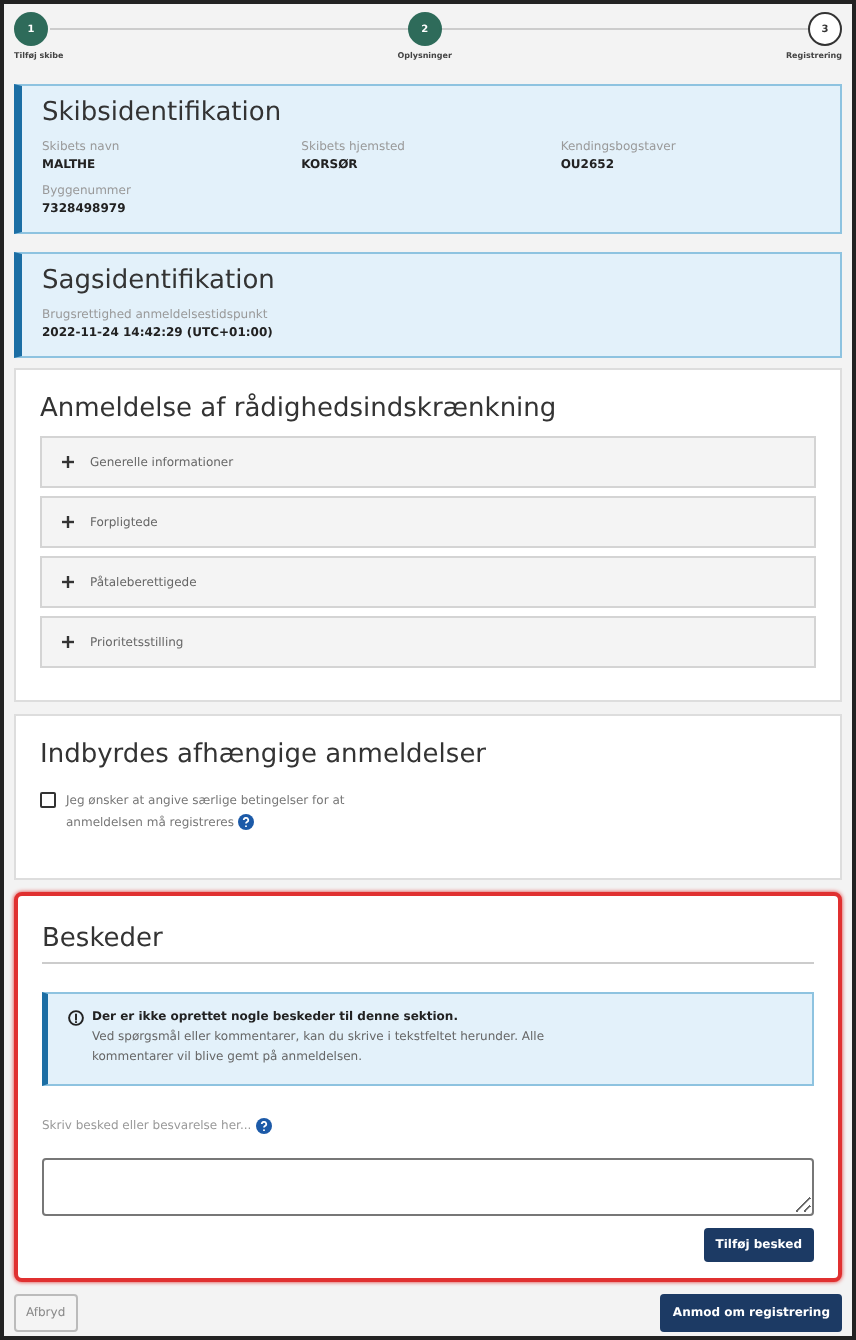 Image resolution: width=856 pixels, height=1340 pixels. What do you see at coordinates (428, 1187) in the screenshot?
I see `message-field` at bounding box center [428, 1187].